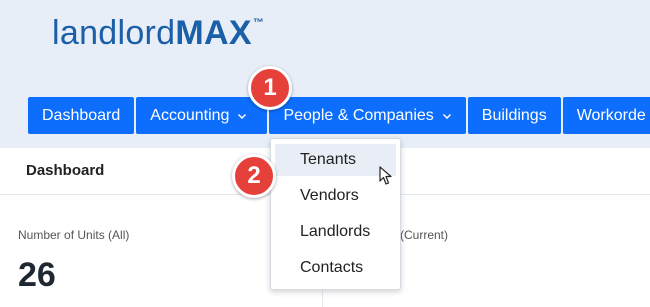 The width and height of the screenshot is (650, 307). I want to click on step-1-badge: 1, so click(270, 88).